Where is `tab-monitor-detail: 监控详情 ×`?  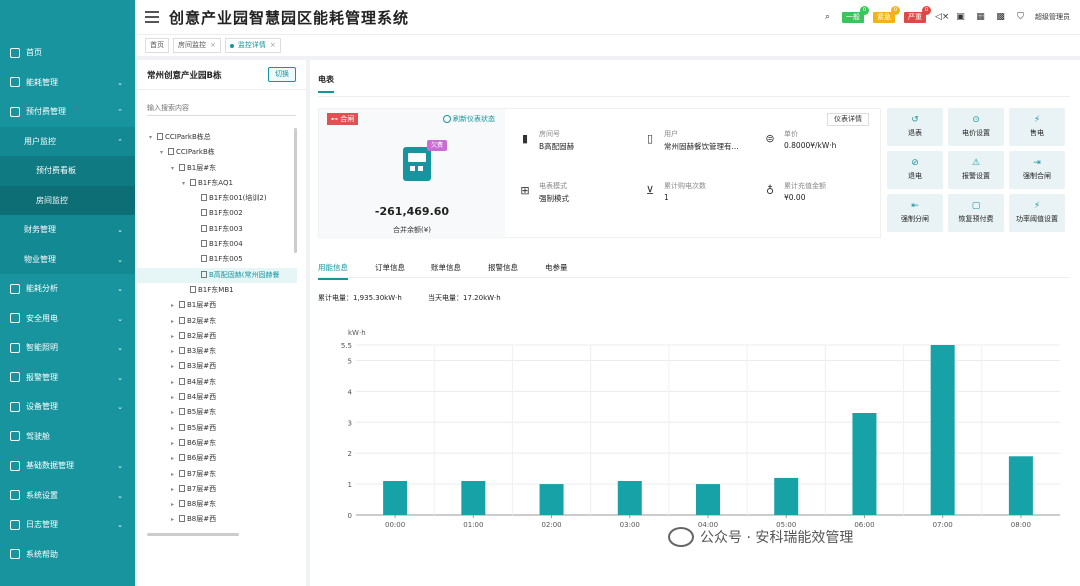
tab-monitor-detail: 监控详情 × is located at coordinates (252, 45).